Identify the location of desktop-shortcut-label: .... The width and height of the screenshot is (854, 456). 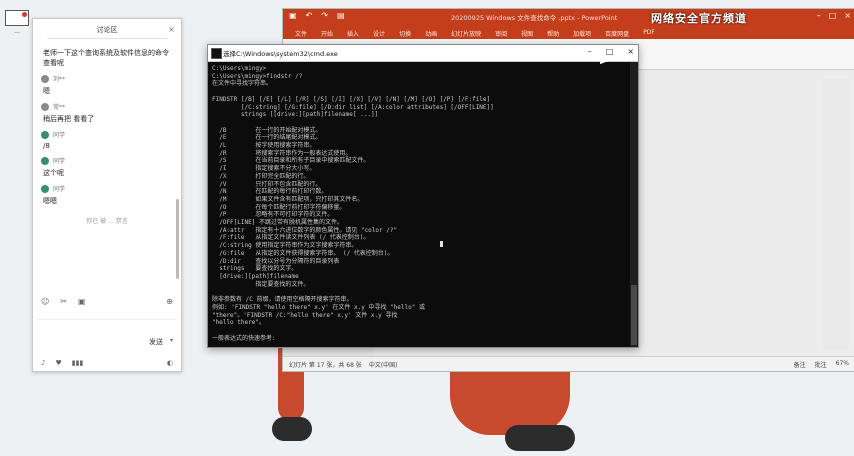
(17, 31).